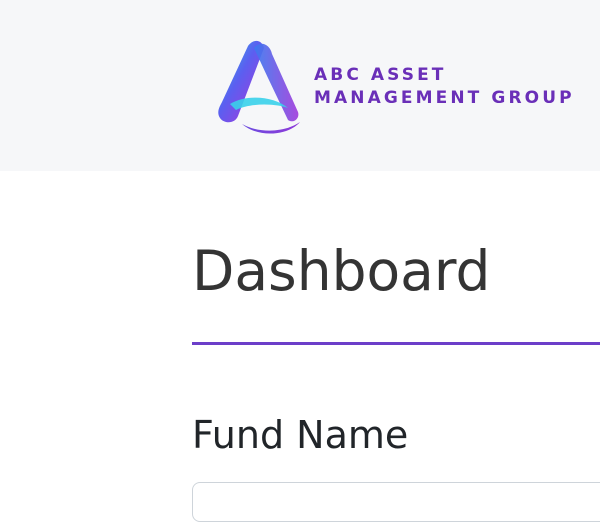 This screenshot has width=600, height=522. I want to click on brand-line-2: MANAGEMENT GROUP, so click(444, 98).